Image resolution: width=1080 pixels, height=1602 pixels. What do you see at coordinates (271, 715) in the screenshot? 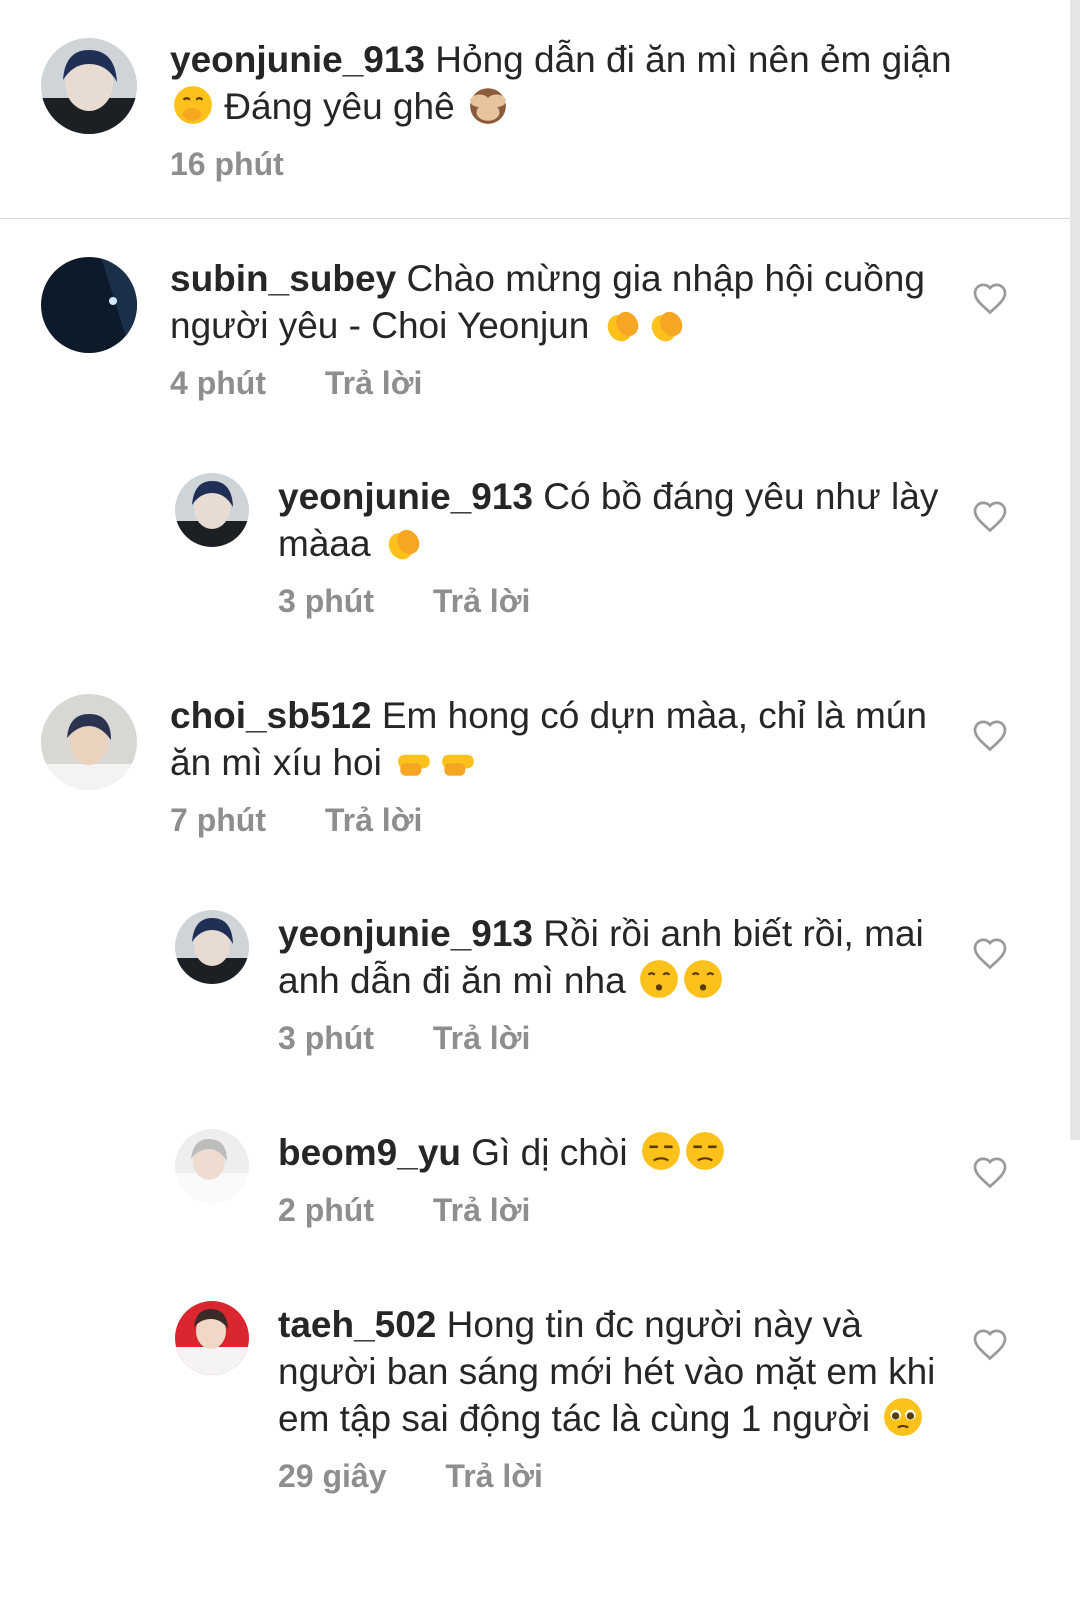
I see `username: choi_sb512` at bounding box center [271, 715].